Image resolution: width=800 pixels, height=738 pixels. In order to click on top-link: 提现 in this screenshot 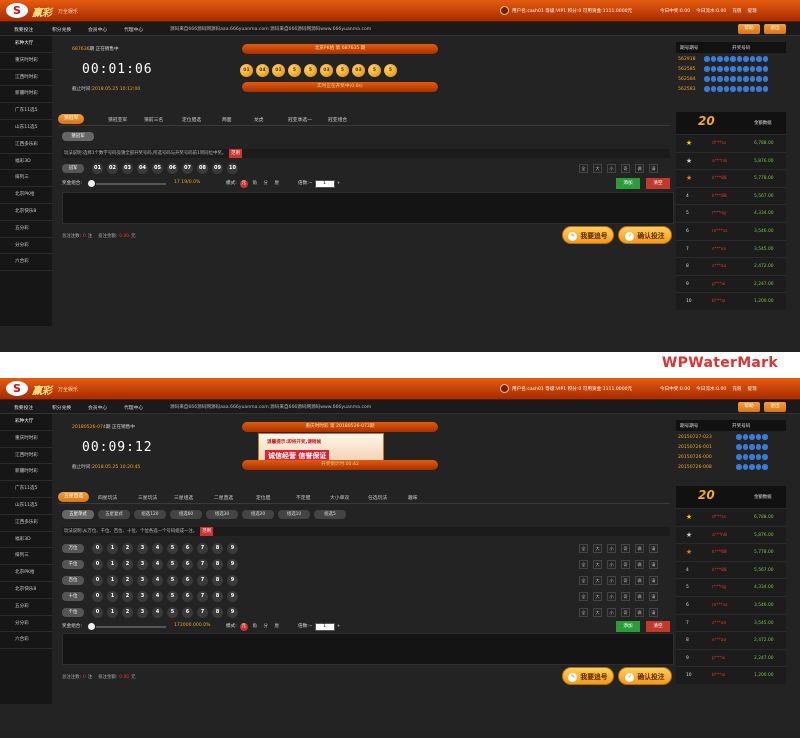, I will do `click(752, 389)`.